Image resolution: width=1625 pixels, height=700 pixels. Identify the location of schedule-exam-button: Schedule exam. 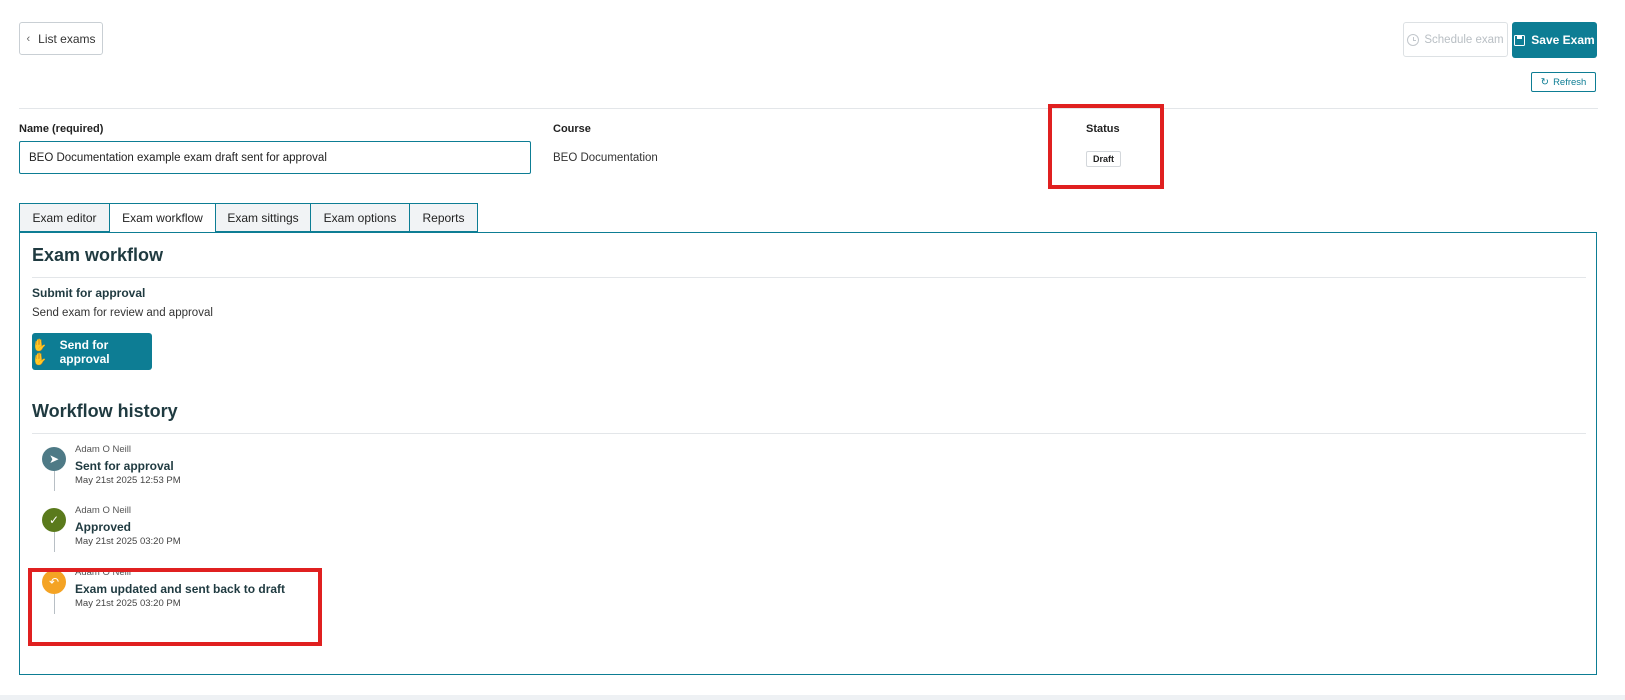
(1455, 39).